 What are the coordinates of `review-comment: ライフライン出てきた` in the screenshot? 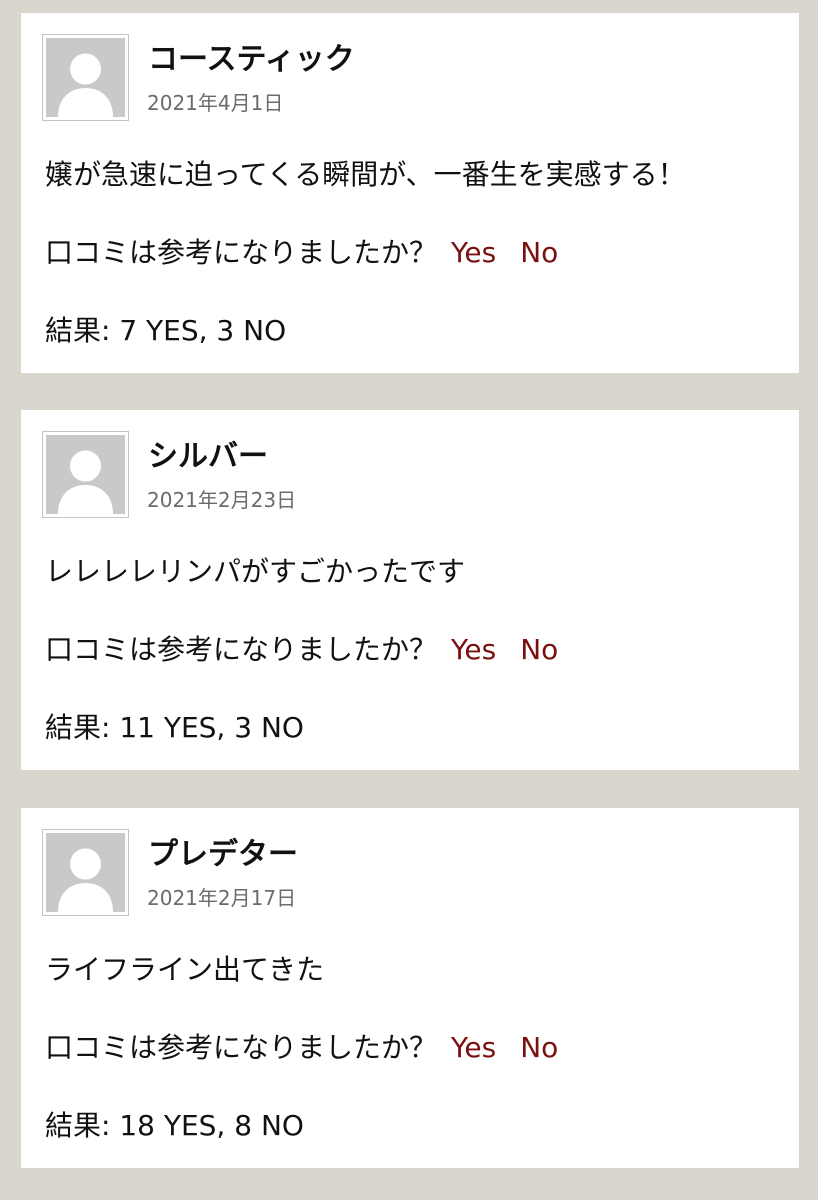 It's located at (185, 969).